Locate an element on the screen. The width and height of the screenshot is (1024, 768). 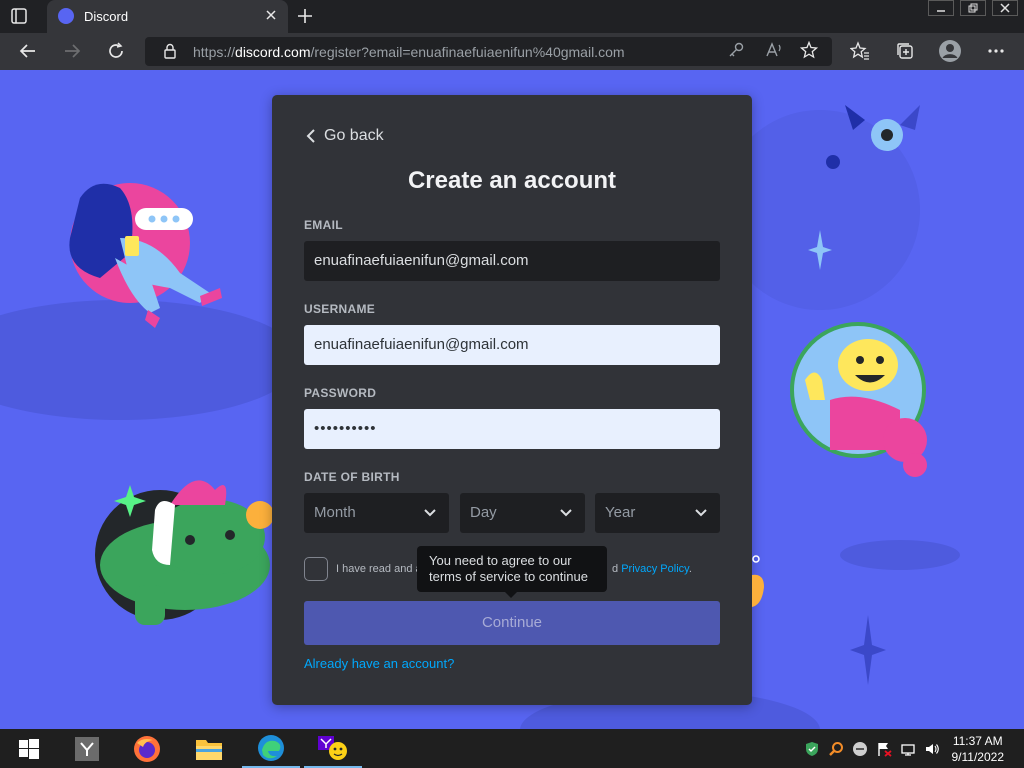
day-select: Day is located at coordinates (522, 513).